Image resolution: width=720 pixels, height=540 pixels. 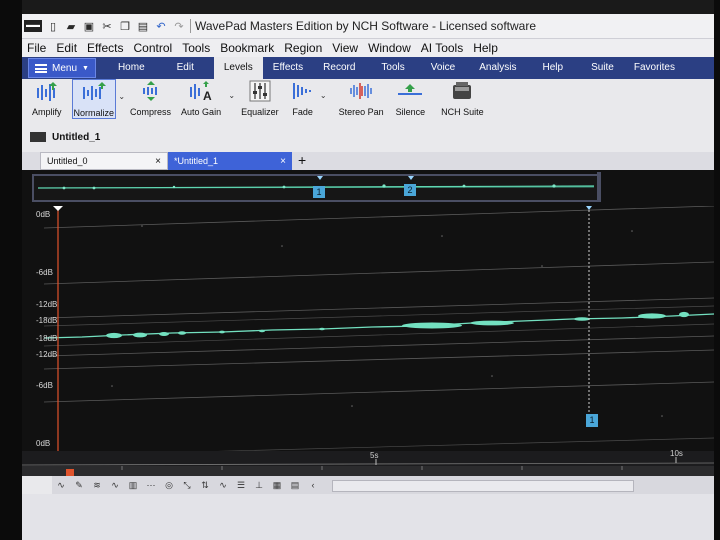 What do you see at coordinates (247, 48) in the screenshot?
I see `menu-bookmark: Bookmark` at bounding box center [247, 48].